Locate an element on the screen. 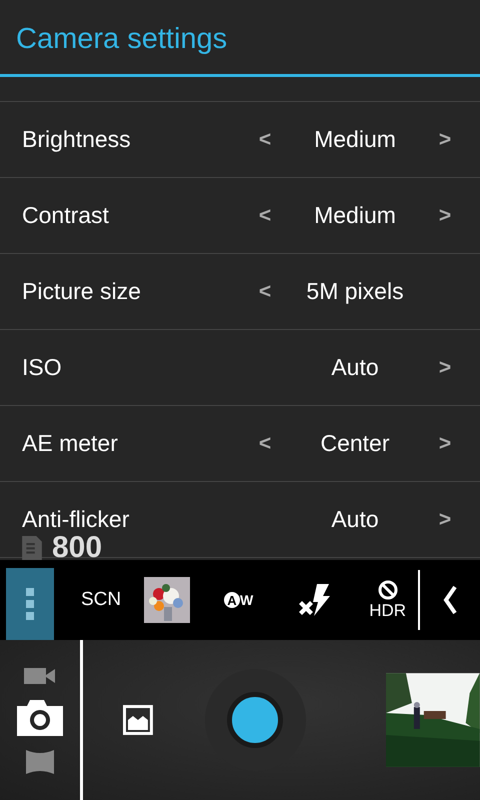 This screenshot has height=800, width=480. setting-name: Brightness is located at coordinates (76, 139).